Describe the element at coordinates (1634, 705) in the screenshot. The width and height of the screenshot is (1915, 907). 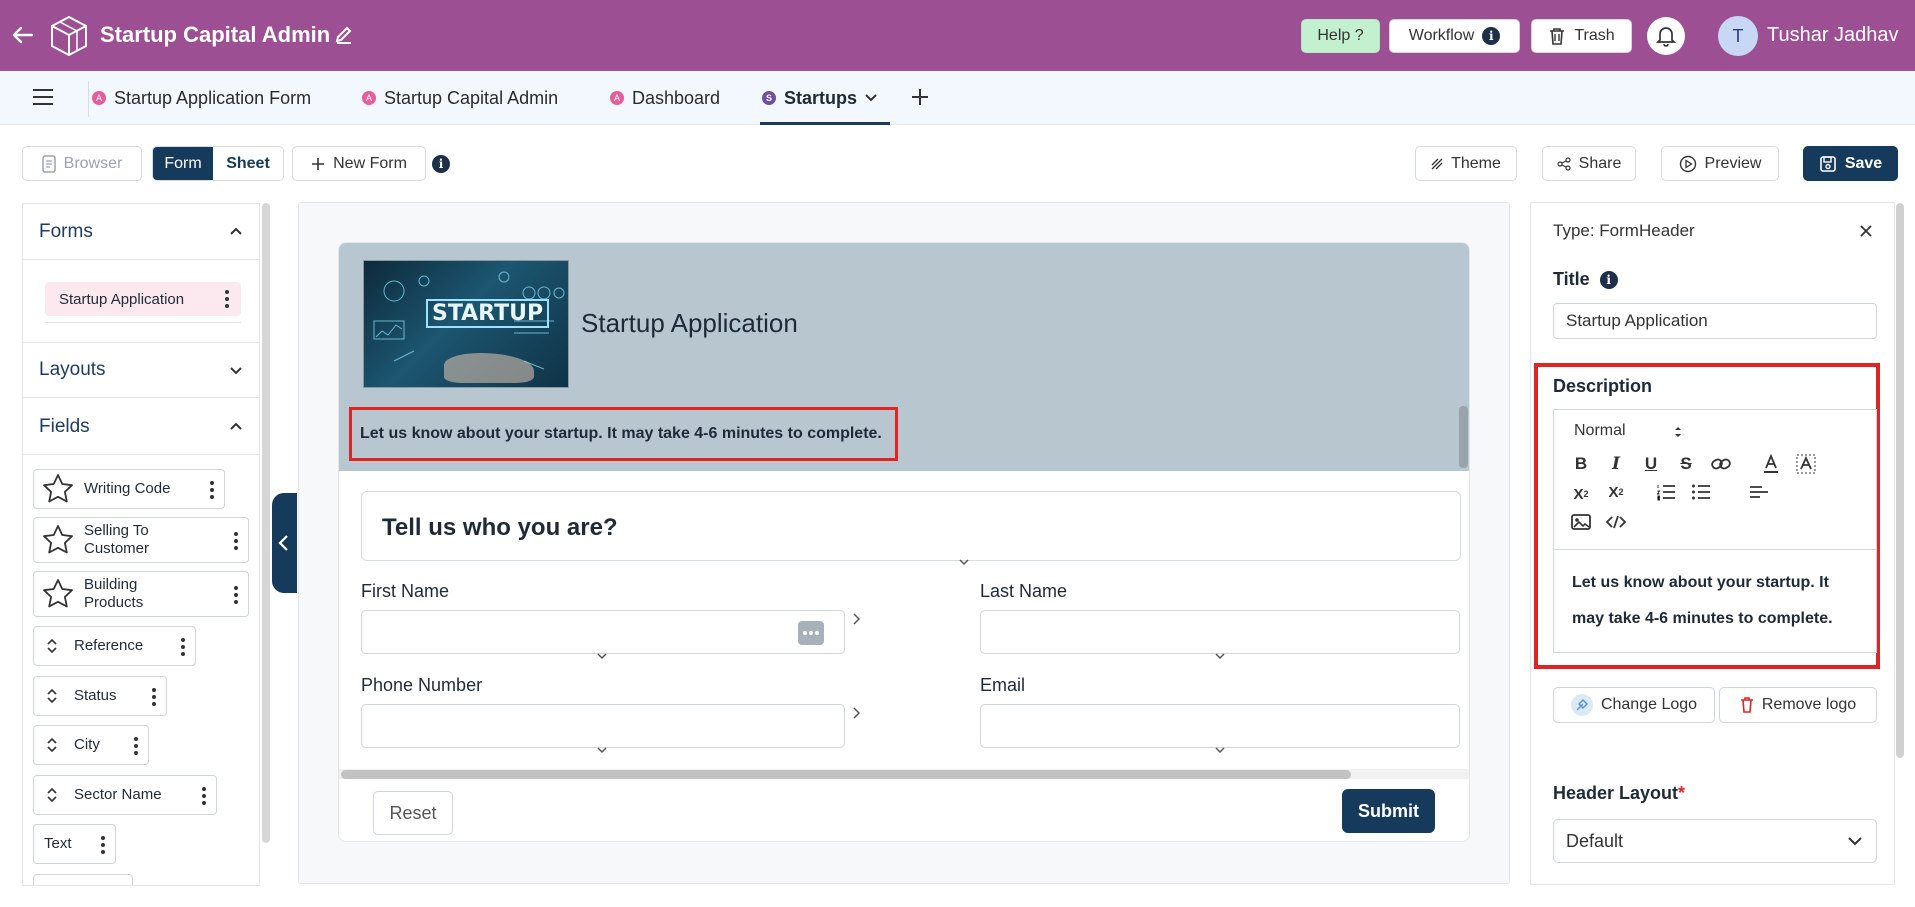
I see `change-logo-button: Change Logo` at that location.